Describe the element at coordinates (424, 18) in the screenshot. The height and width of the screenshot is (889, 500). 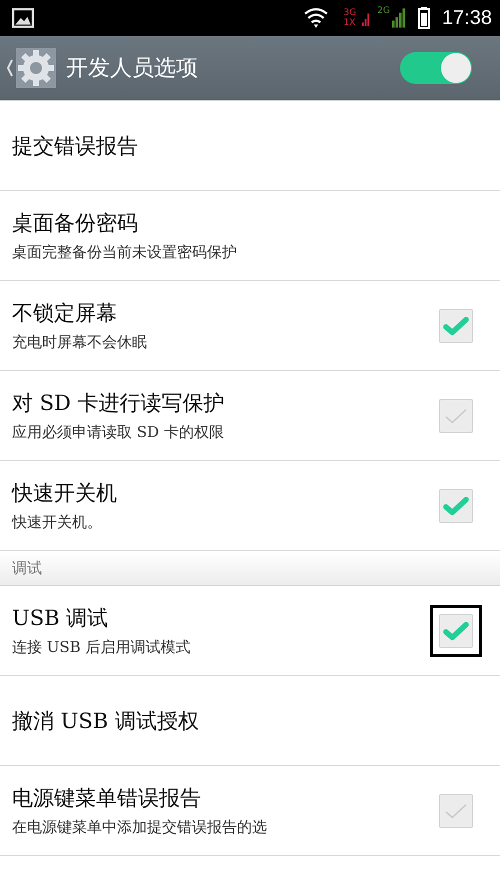
I see `battery-icon` at that location.